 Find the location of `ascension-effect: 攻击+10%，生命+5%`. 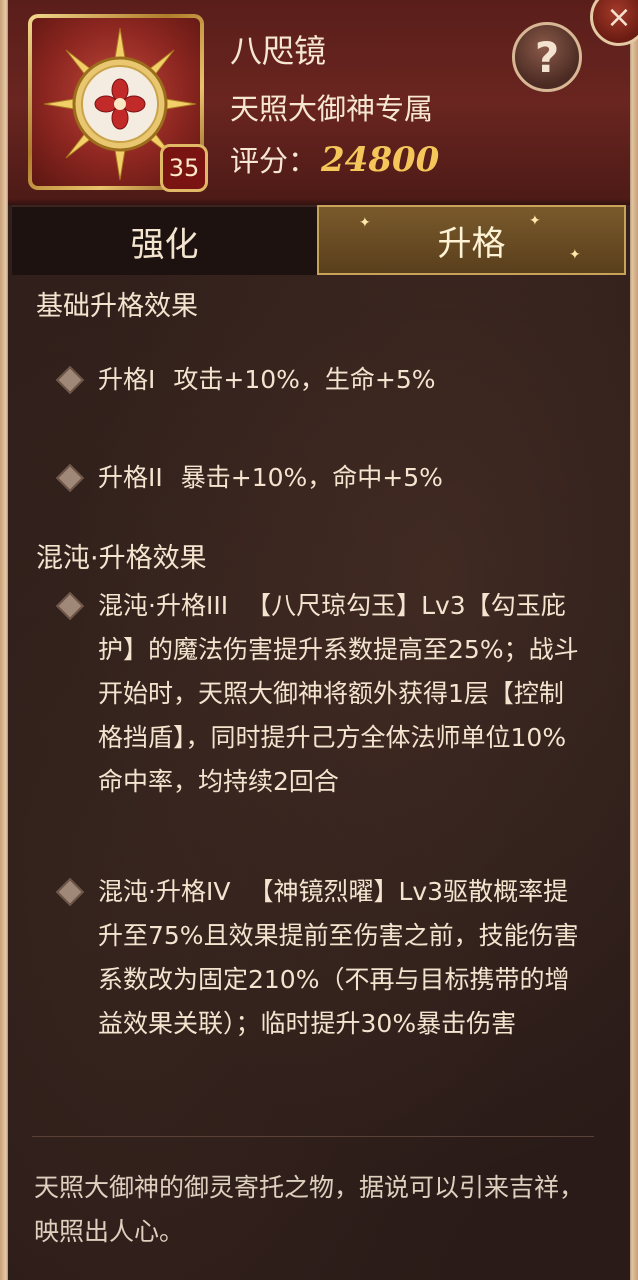

ascension-effect: 攻击+10%，生命+5% is located at coordinates (304, 379).